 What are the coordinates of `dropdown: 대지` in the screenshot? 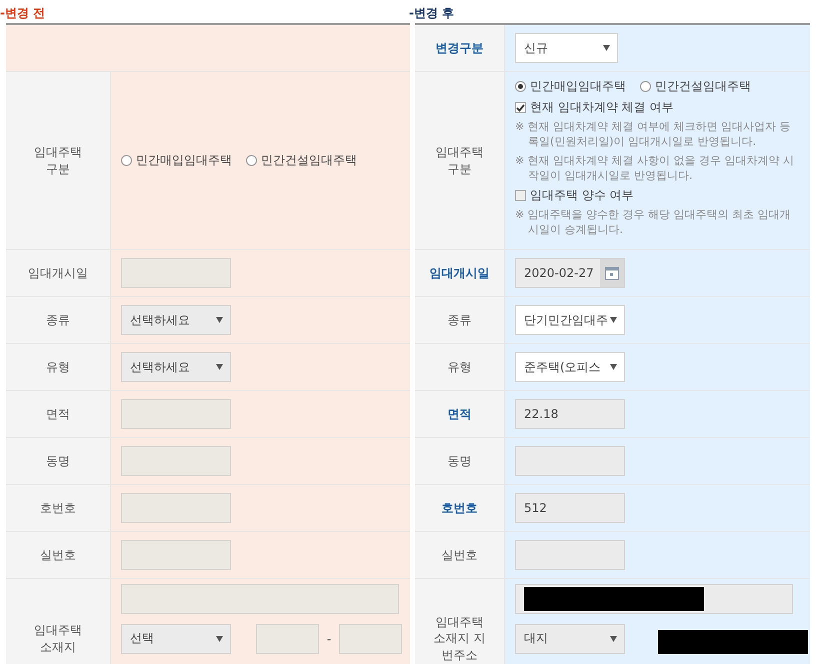 It's located at (570, 639).